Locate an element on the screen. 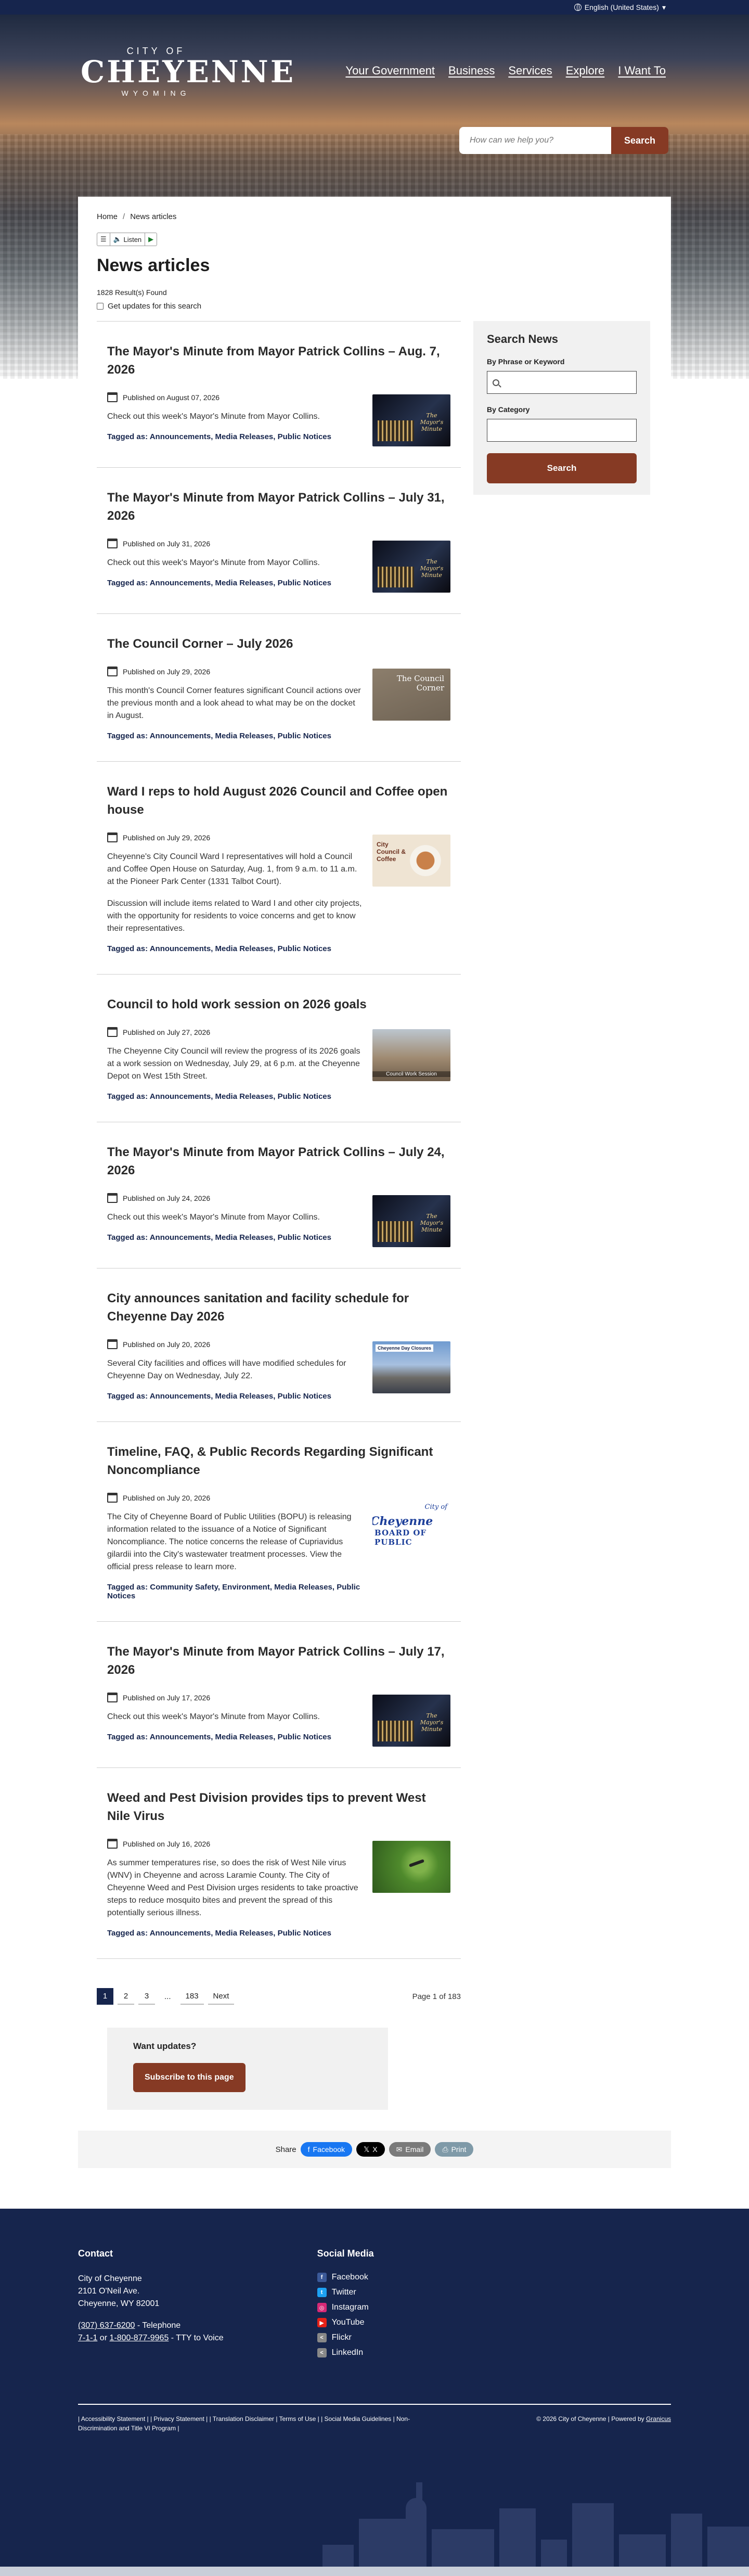 This screenshot has height=2576, width=749. news-thumbnail: City Council & Coffee is located at coordinates (411, 861).